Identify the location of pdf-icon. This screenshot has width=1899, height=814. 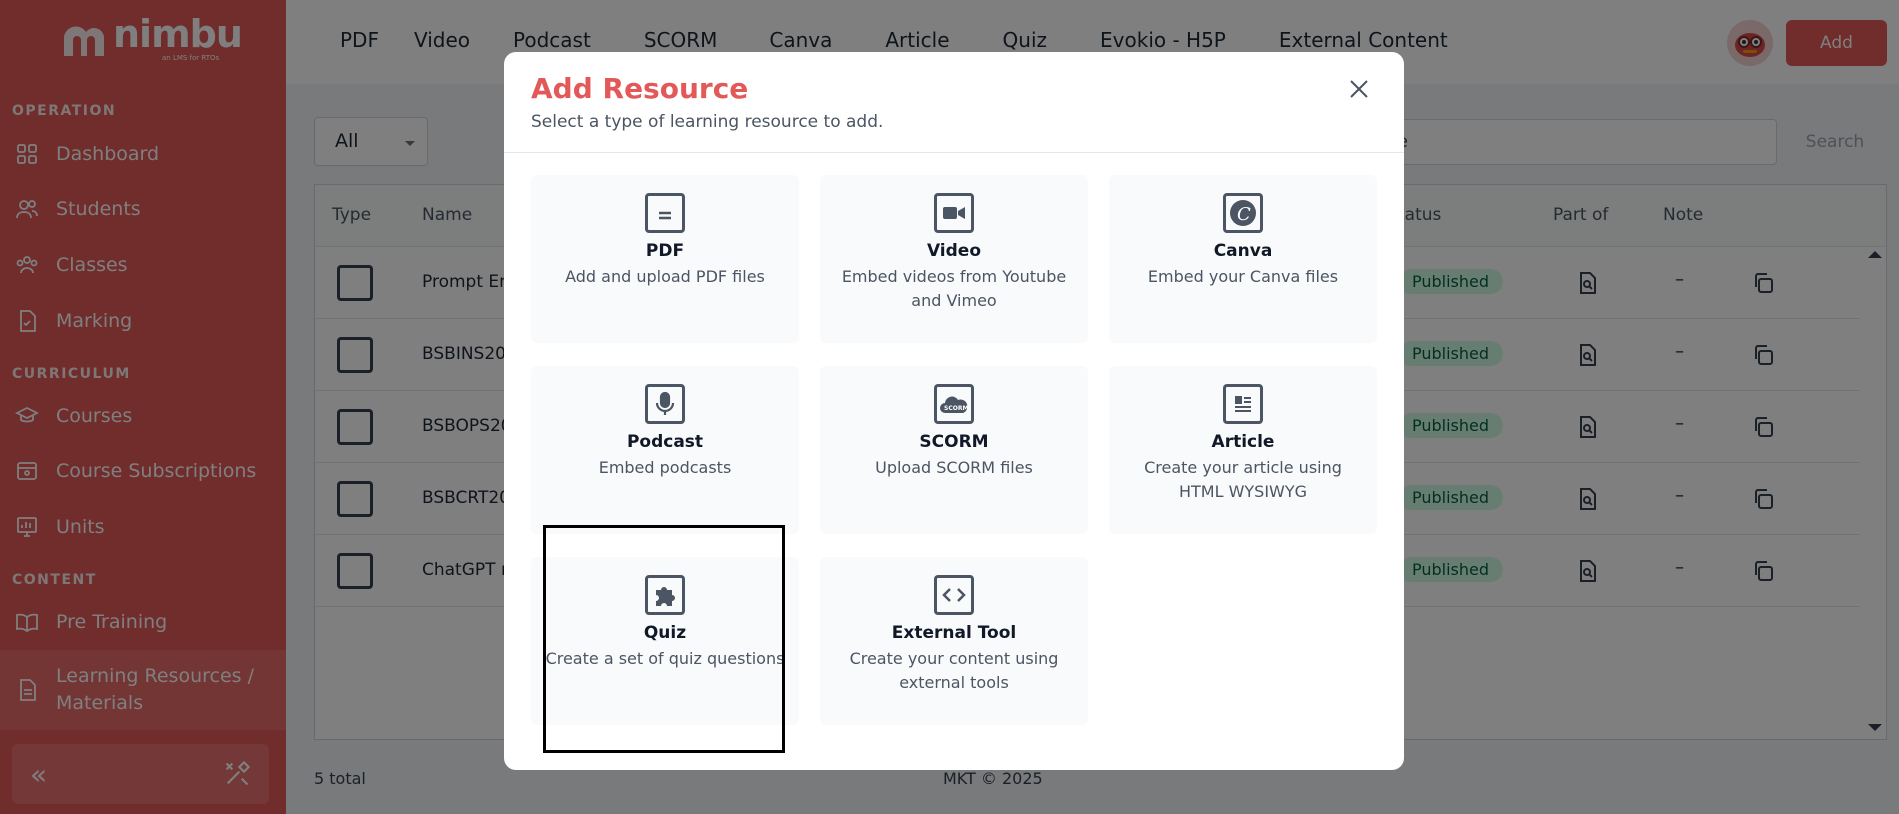
(665, 213).